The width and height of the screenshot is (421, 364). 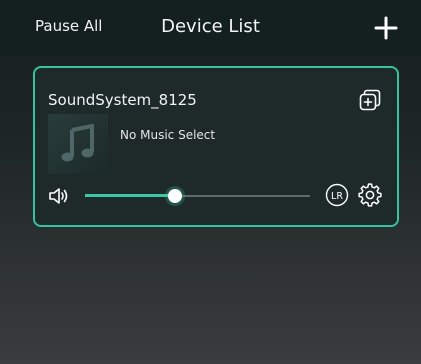 I want to click on speaker-volume-icon, so click(x=59, y=196).